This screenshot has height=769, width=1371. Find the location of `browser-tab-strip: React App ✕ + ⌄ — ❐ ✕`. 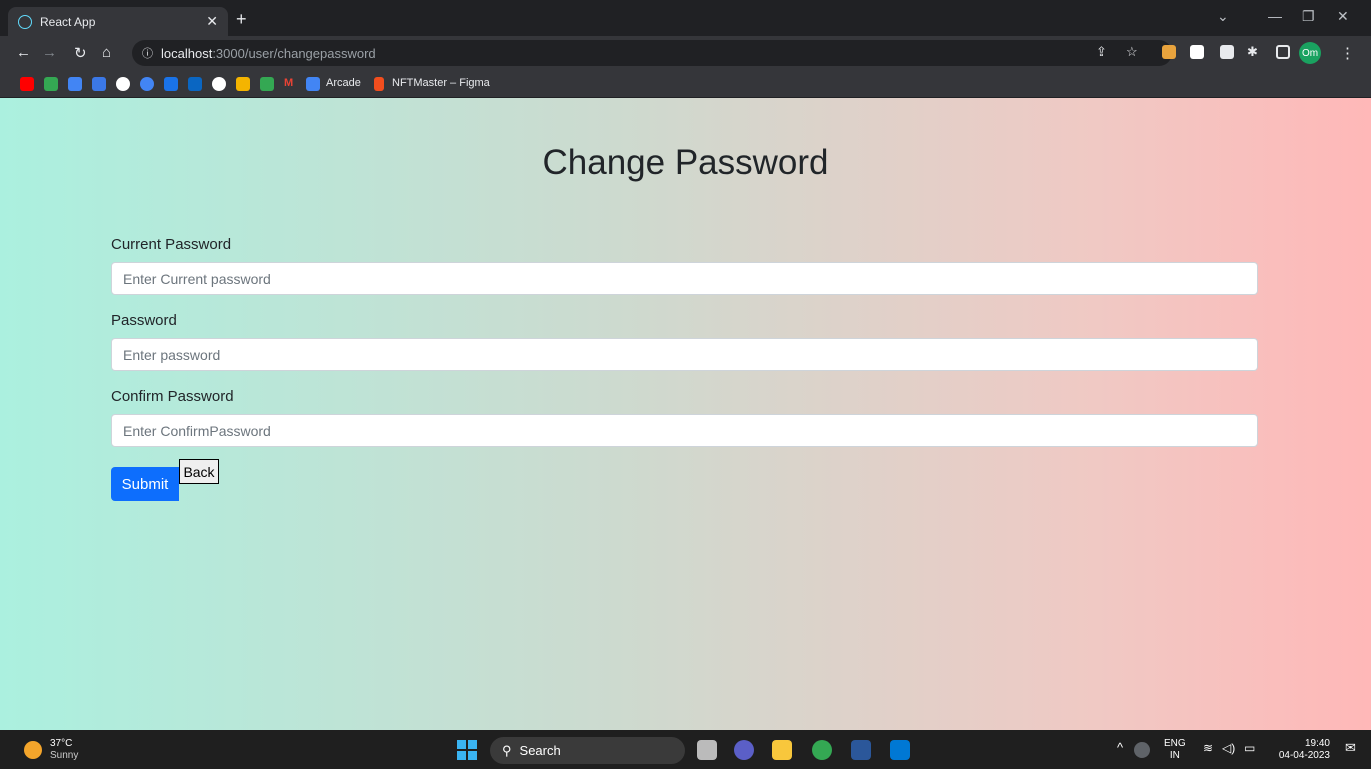

browser-tab-strip: React App ✕ + ⌄ — ❐ ✕ is located at coordinates (685, 18).